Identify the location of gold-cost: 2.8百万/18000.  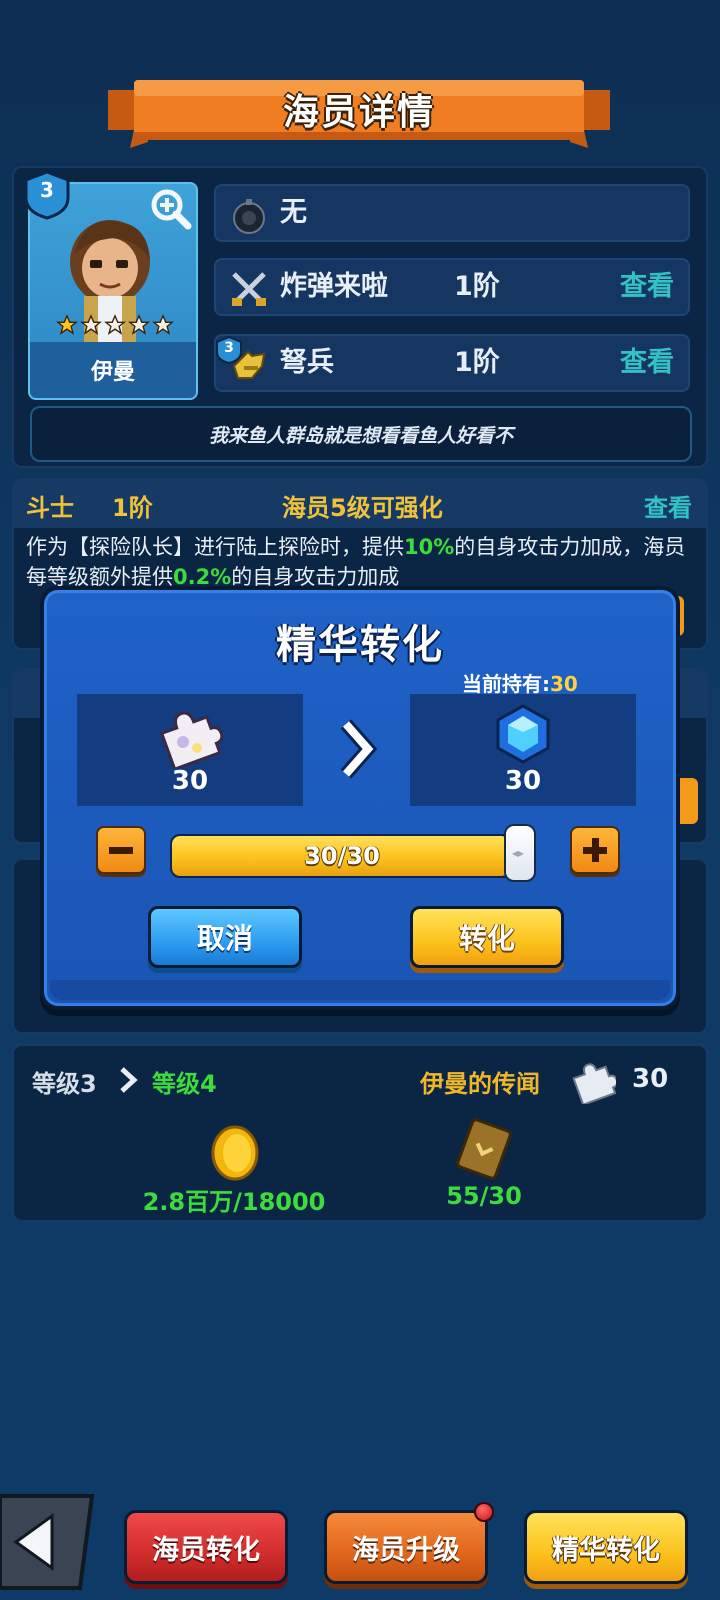
(234, 1202).